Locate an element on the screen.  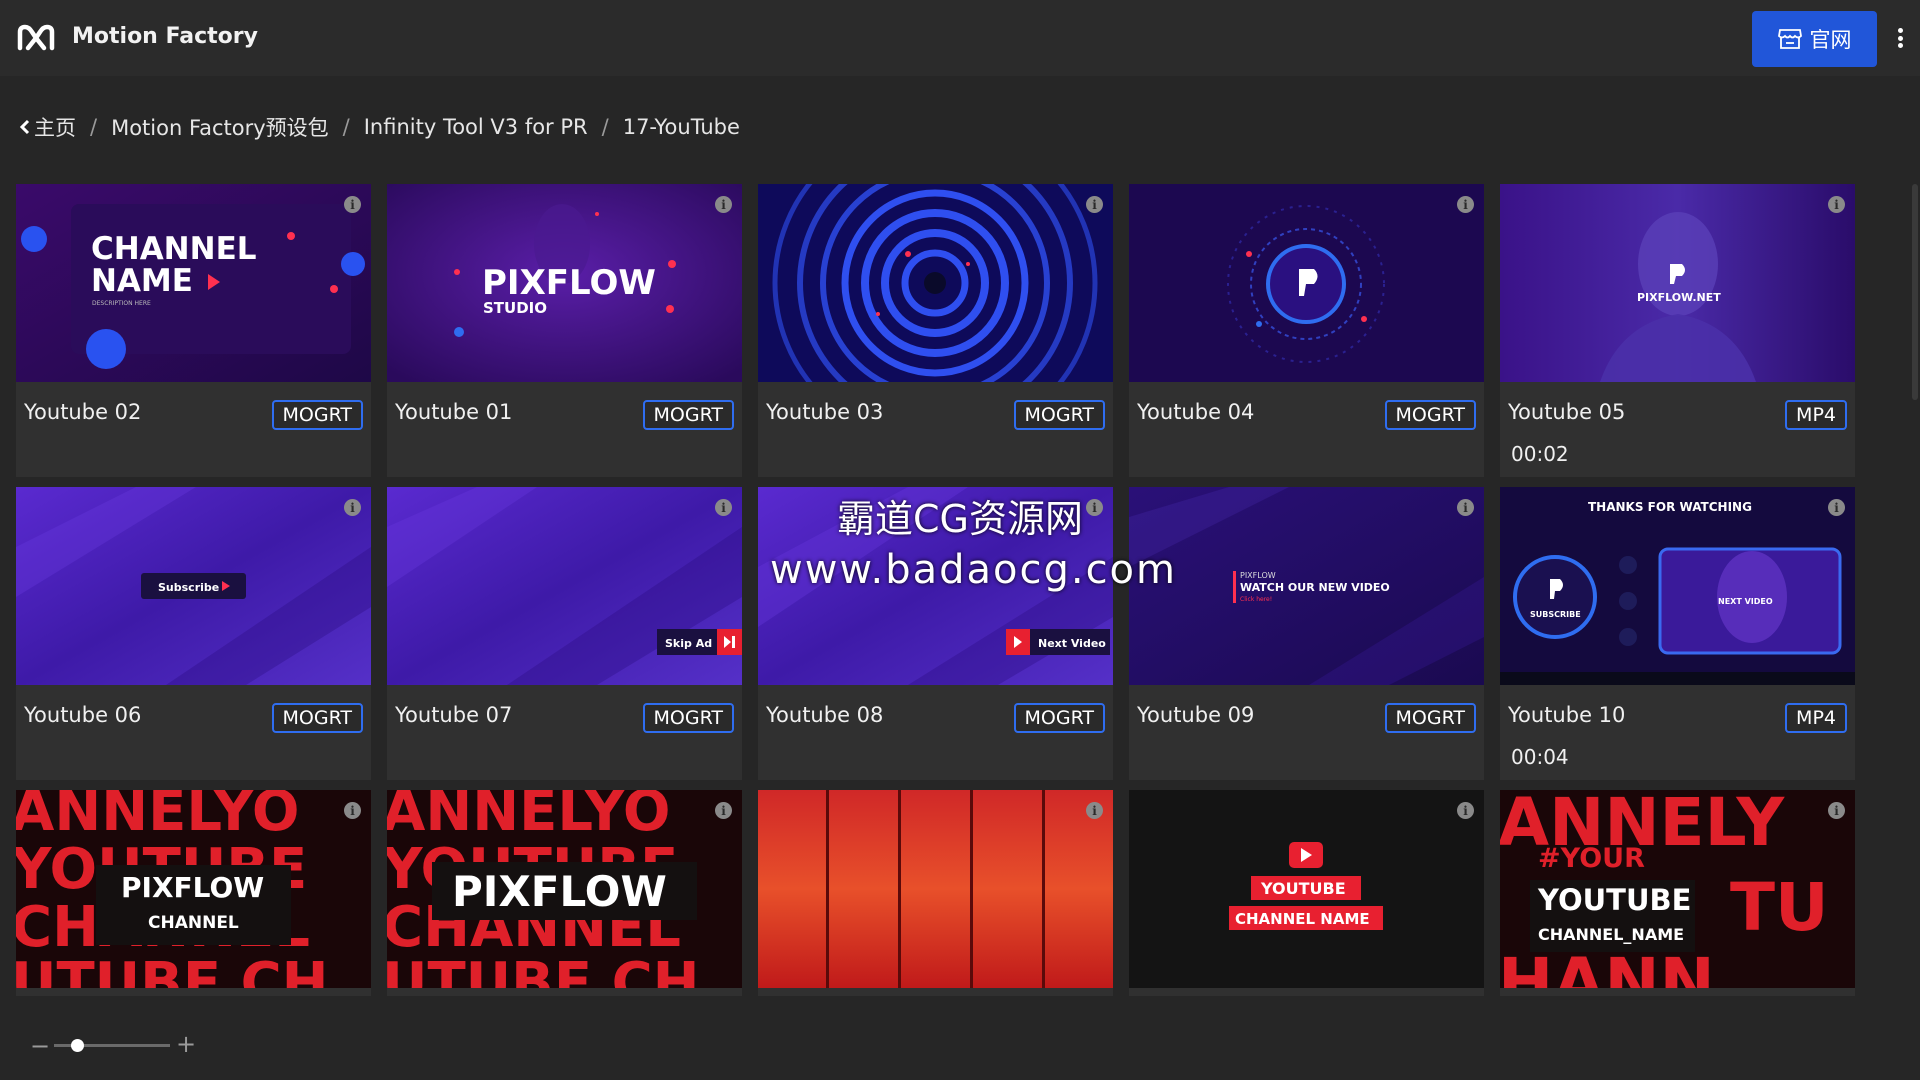
asset-thumbnail: YOUTUBE CHANNEL NAME i is located at coordinates (1306, 889).